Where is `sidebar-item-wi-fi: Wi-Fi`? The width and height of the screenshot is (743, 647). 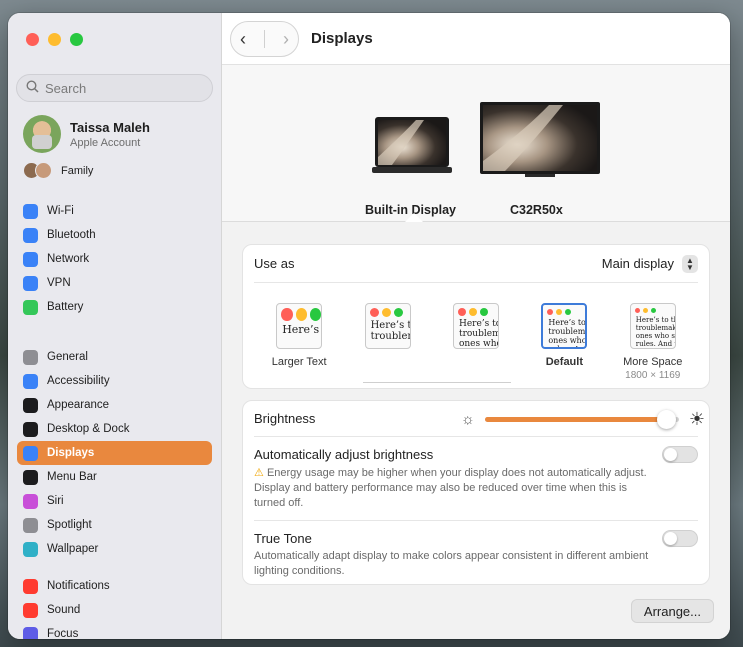
sidebar-item-wi-fi: Wi-Fi is located at coordinates (114, 211).